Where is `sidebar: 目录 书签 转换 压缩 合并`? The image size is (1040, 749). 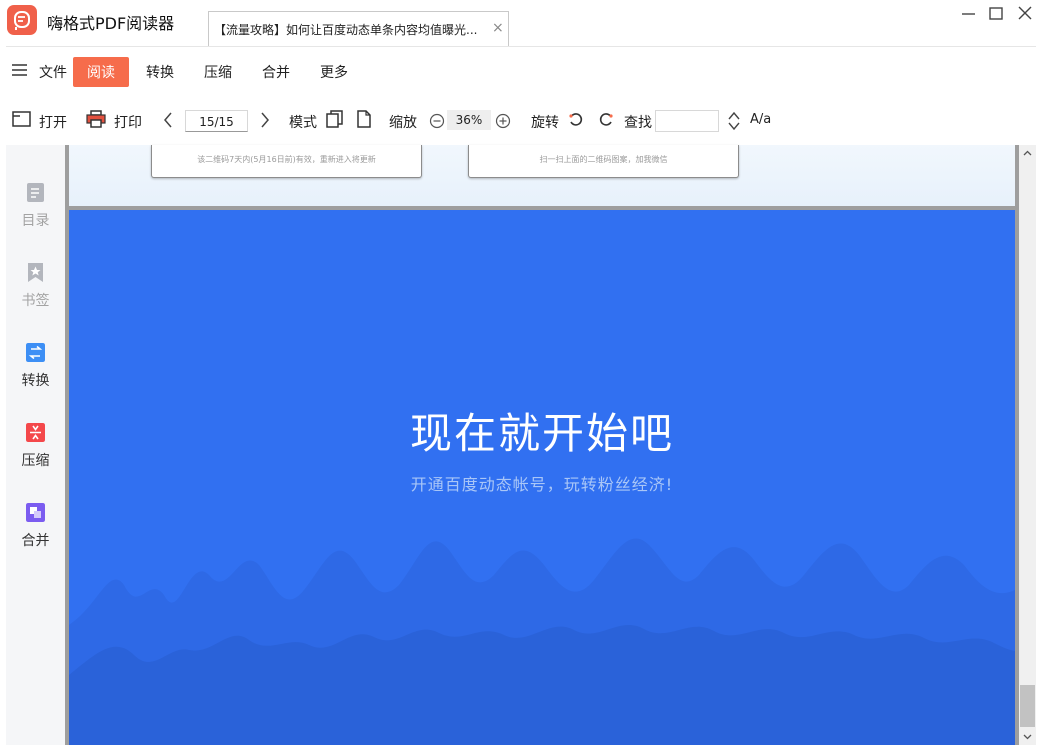
sidebar: 目录 书签 转换 压缩 合并 is located at coordinates (35, 445).